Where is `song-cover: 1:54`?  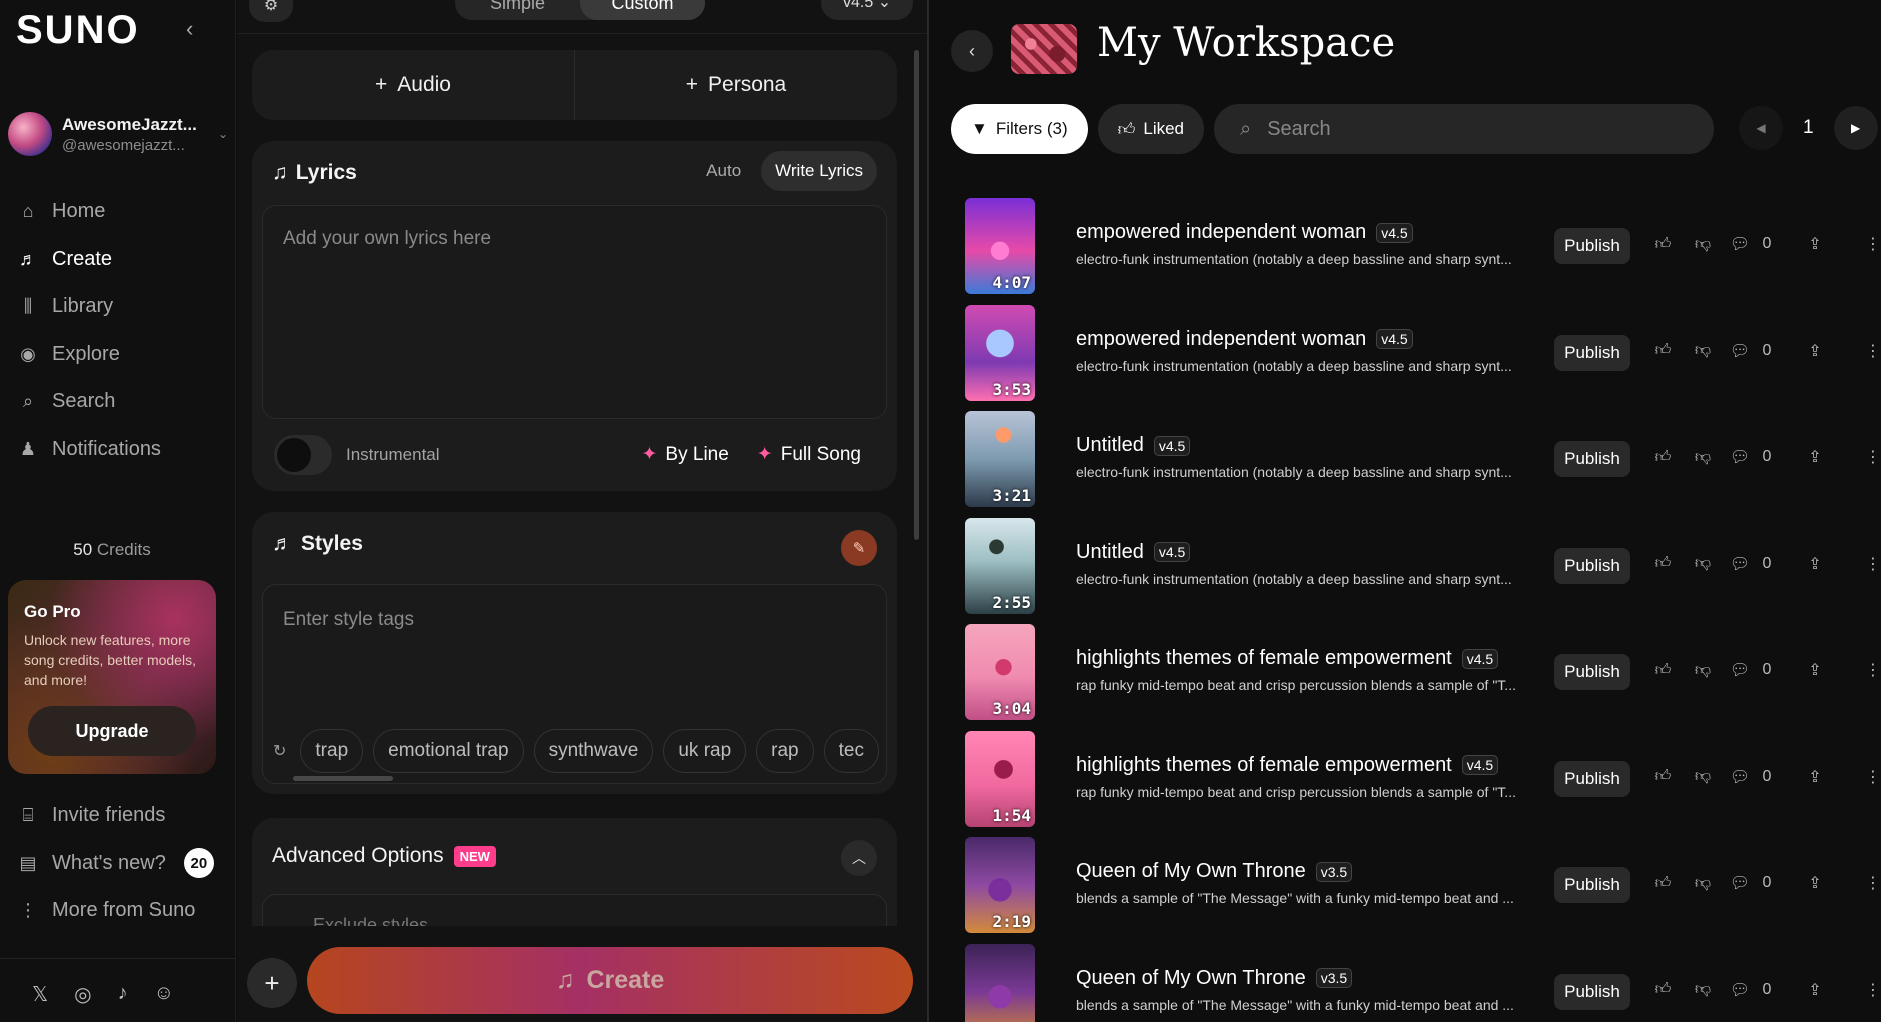
song-cover: 1:54 is located at coordinates (1000, 778).